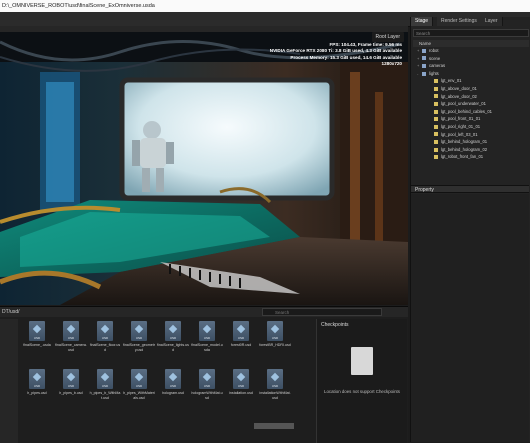 The height and width of the screenshot is (443, 530). I want to click on tree-item: lgt_behind_hologram_01, so click(472, 142).